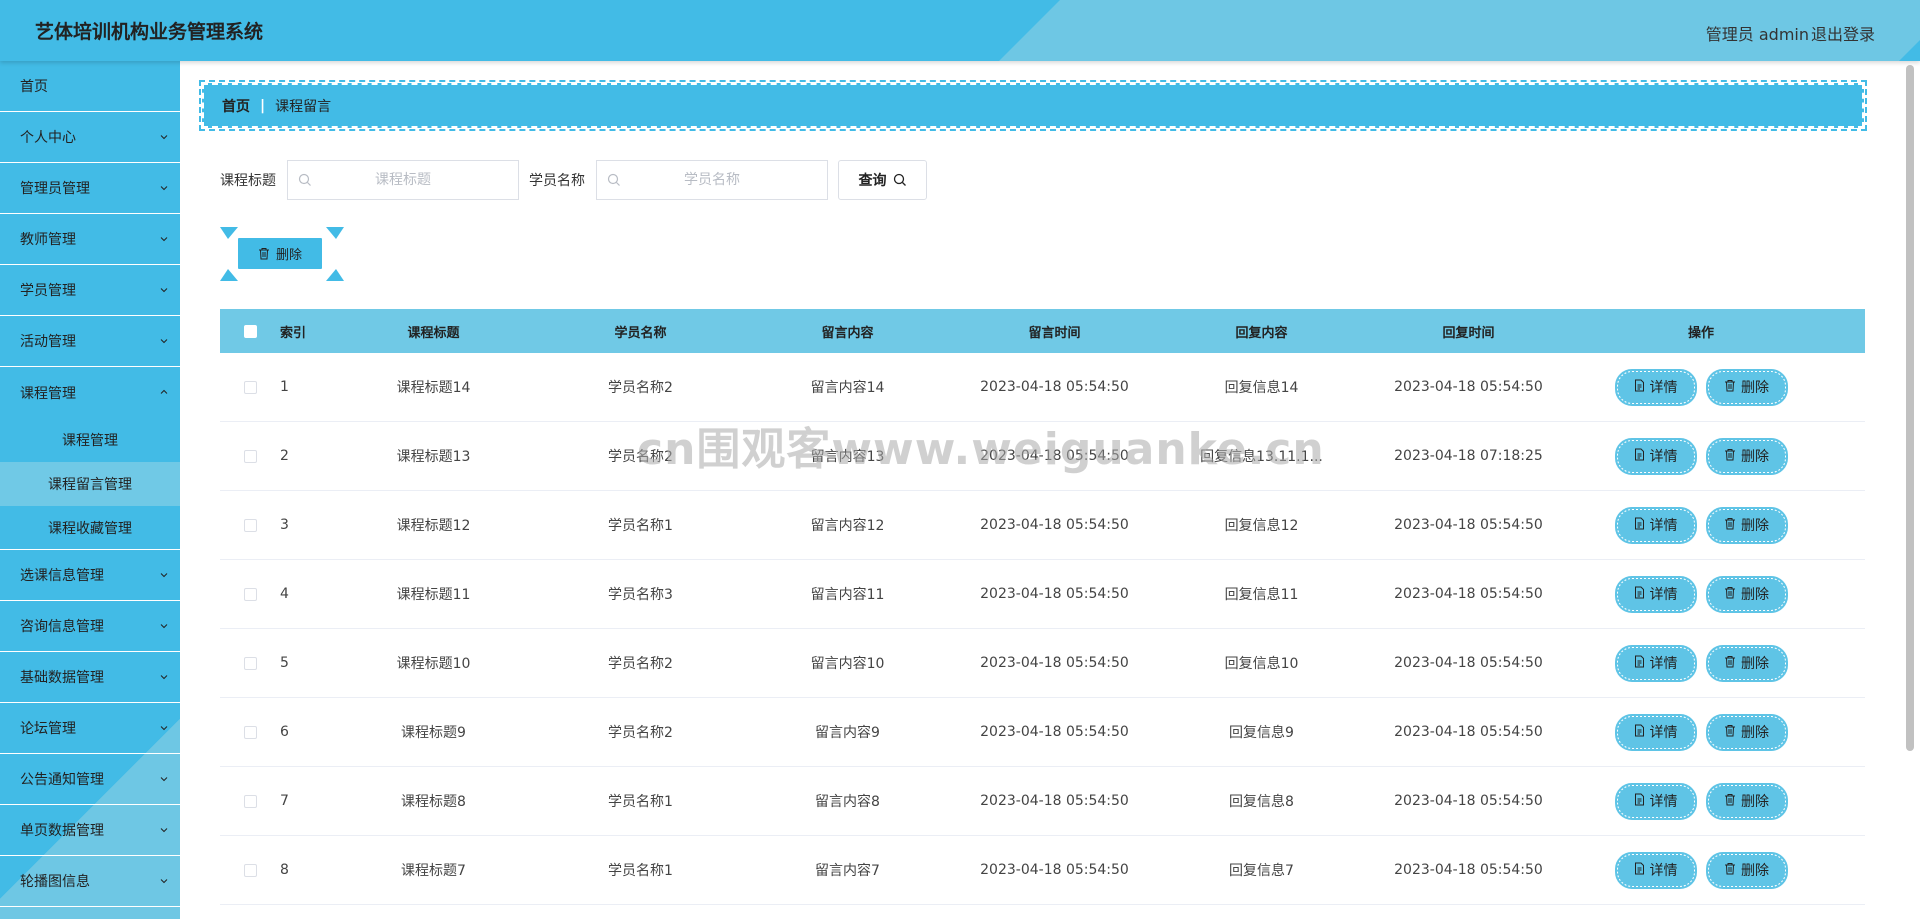 Image resolution: width=1920 pixels, height=919 pixels. I want to click on table-header: 索引 课程标题 学员名称 留言内容 留言时间 回复内容 回复时间 操作, so click(1042, 331).